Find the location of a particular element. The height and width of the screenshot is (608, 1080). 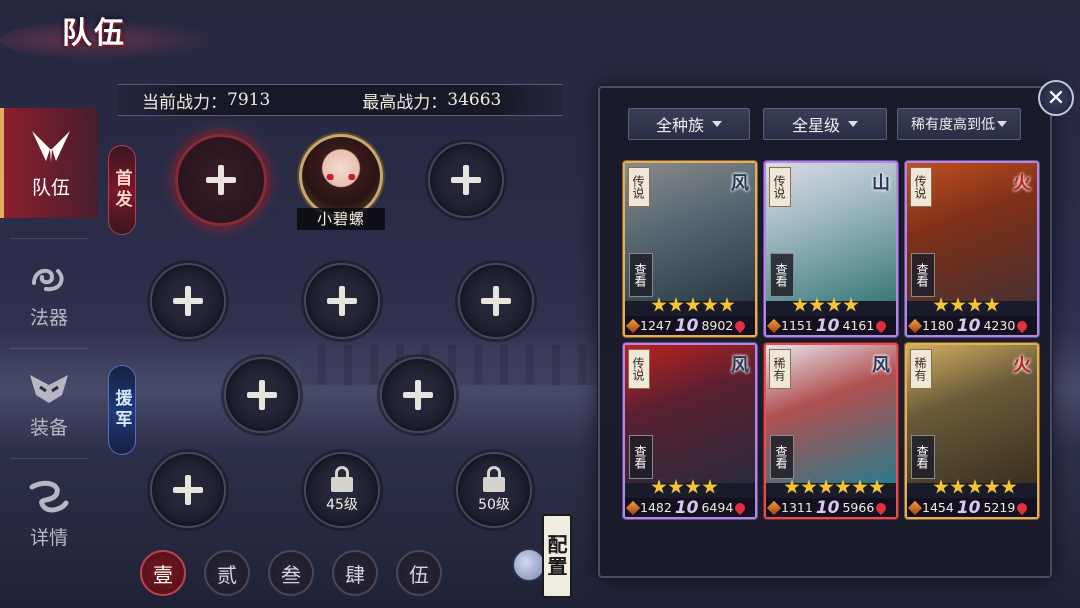

sidebar: 队伍 法器 装备 详情 is located at coordinates (49, 348).